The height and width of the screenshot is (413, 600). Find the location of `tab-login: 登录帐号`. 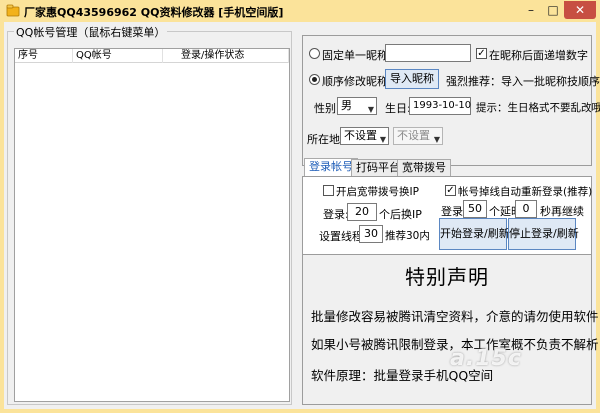

tab-login: 登录帐号 is located at coordinates (331, 167).